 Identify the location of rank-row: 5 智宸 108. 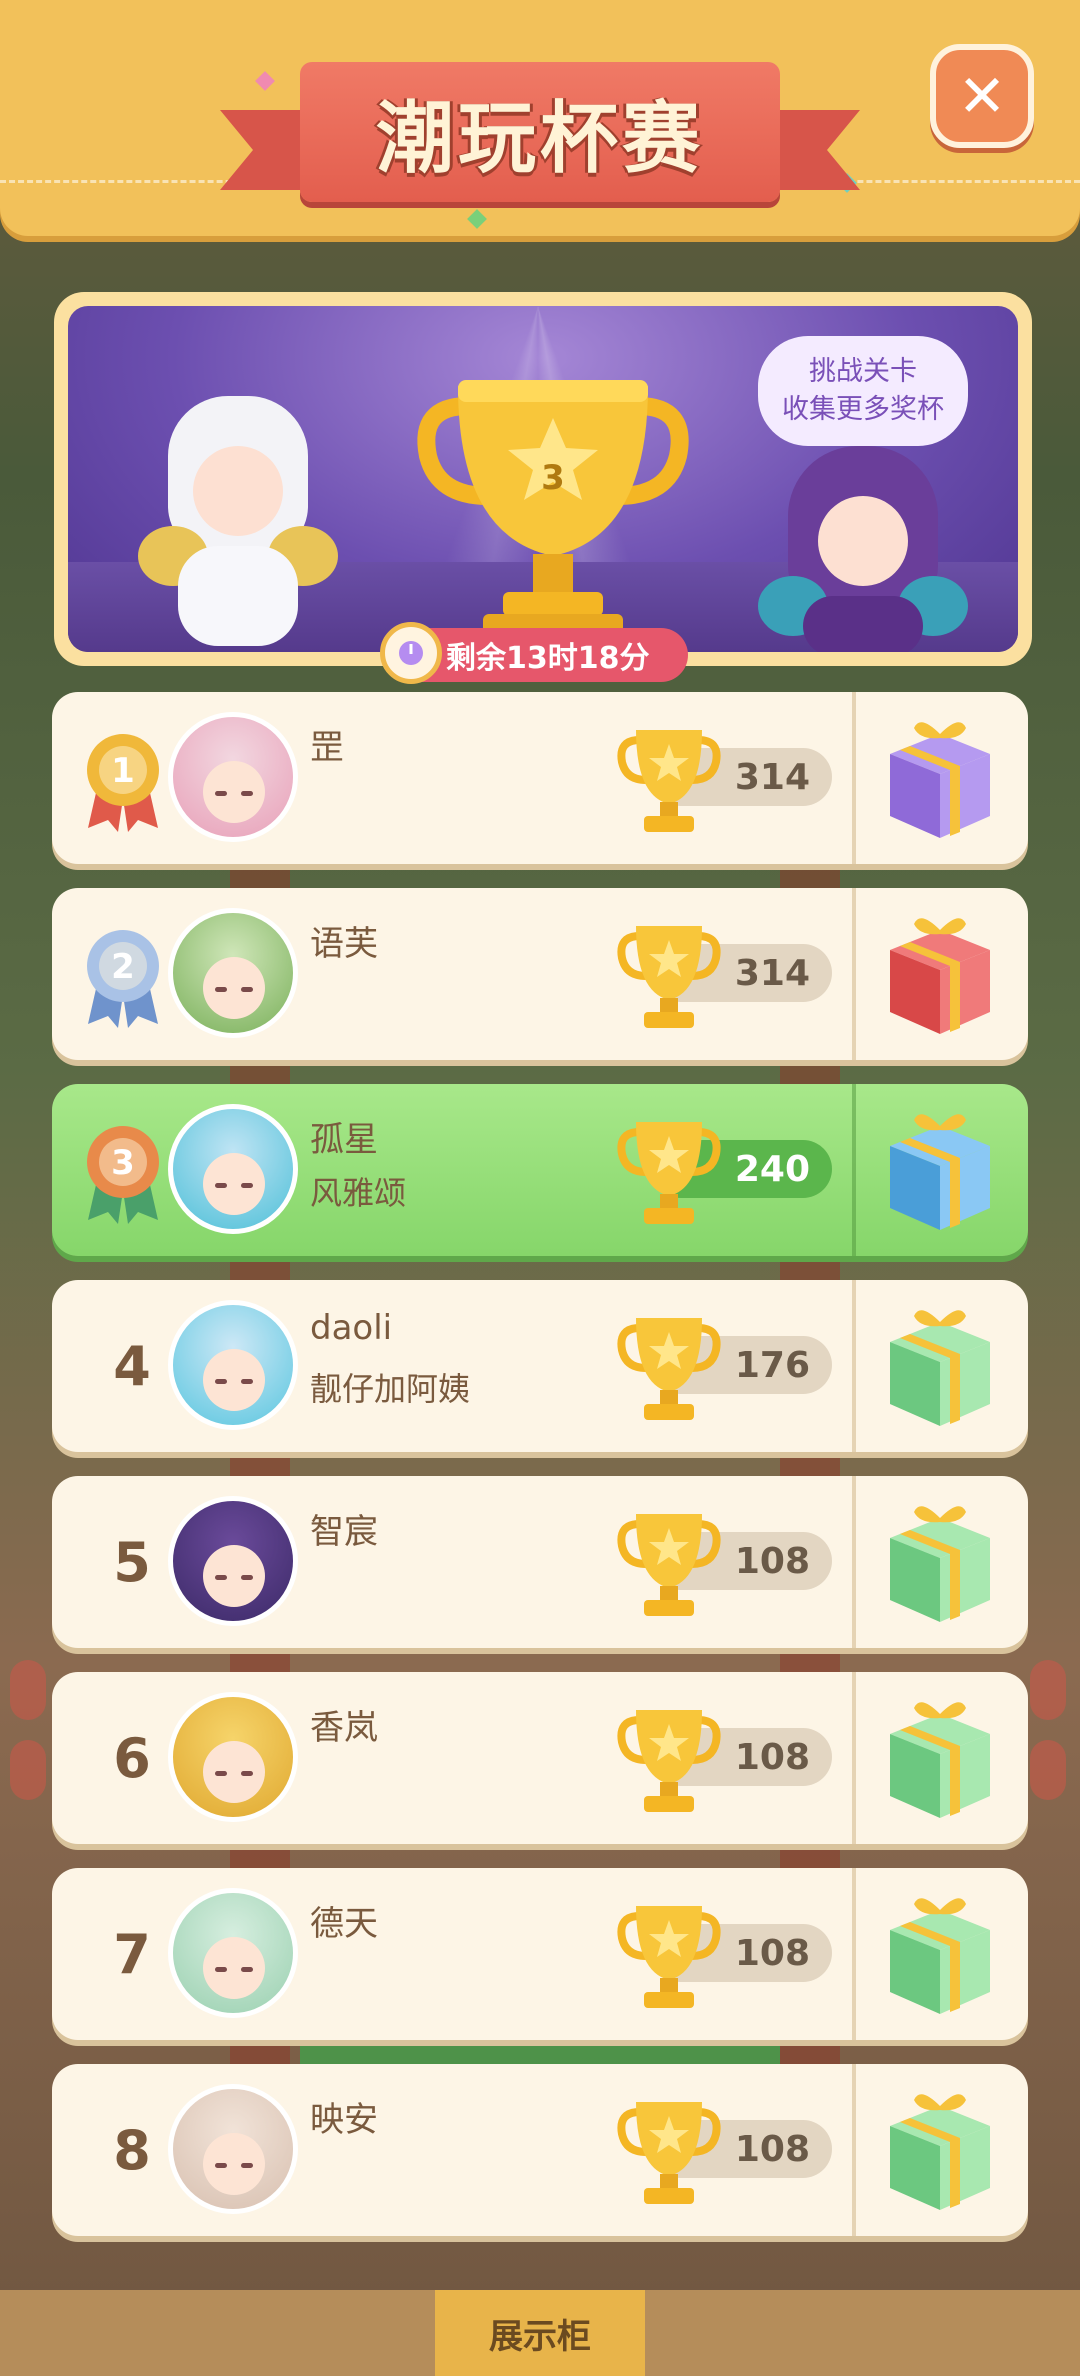
(540, 1562).